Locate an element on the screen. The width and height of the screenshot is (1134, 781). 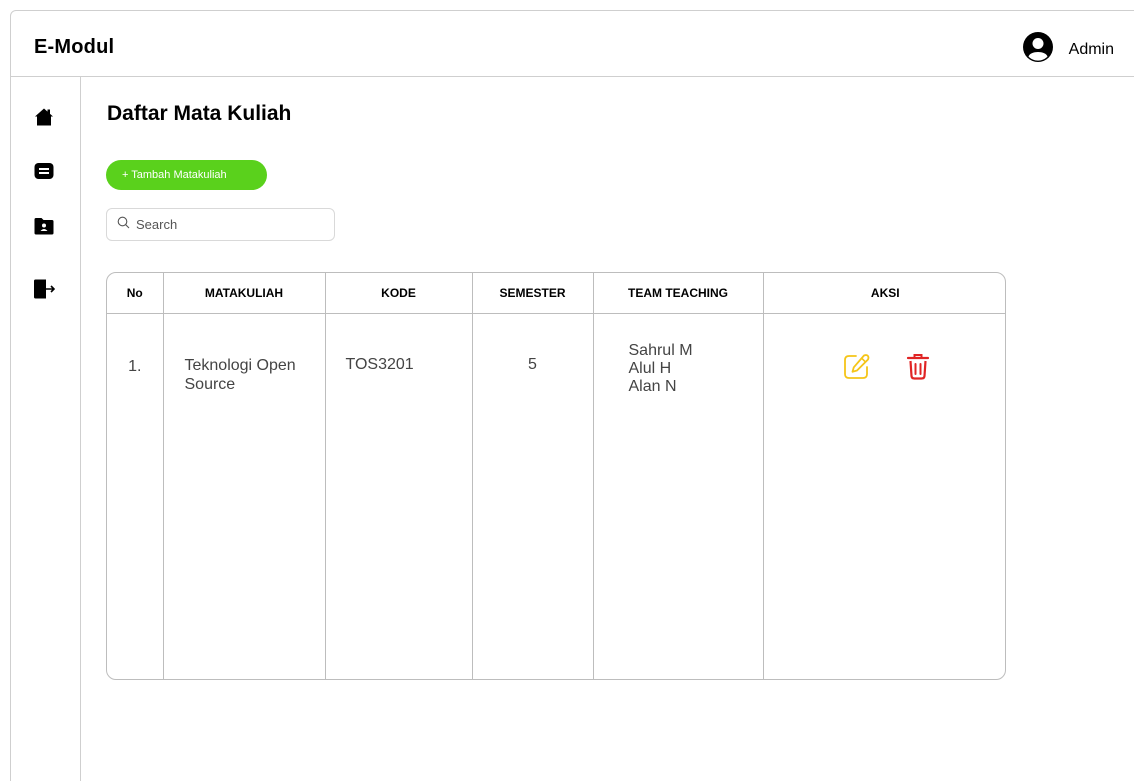
add-matakuliah-button: + Tambah Matakuliah is located at coordinates (186, 175).